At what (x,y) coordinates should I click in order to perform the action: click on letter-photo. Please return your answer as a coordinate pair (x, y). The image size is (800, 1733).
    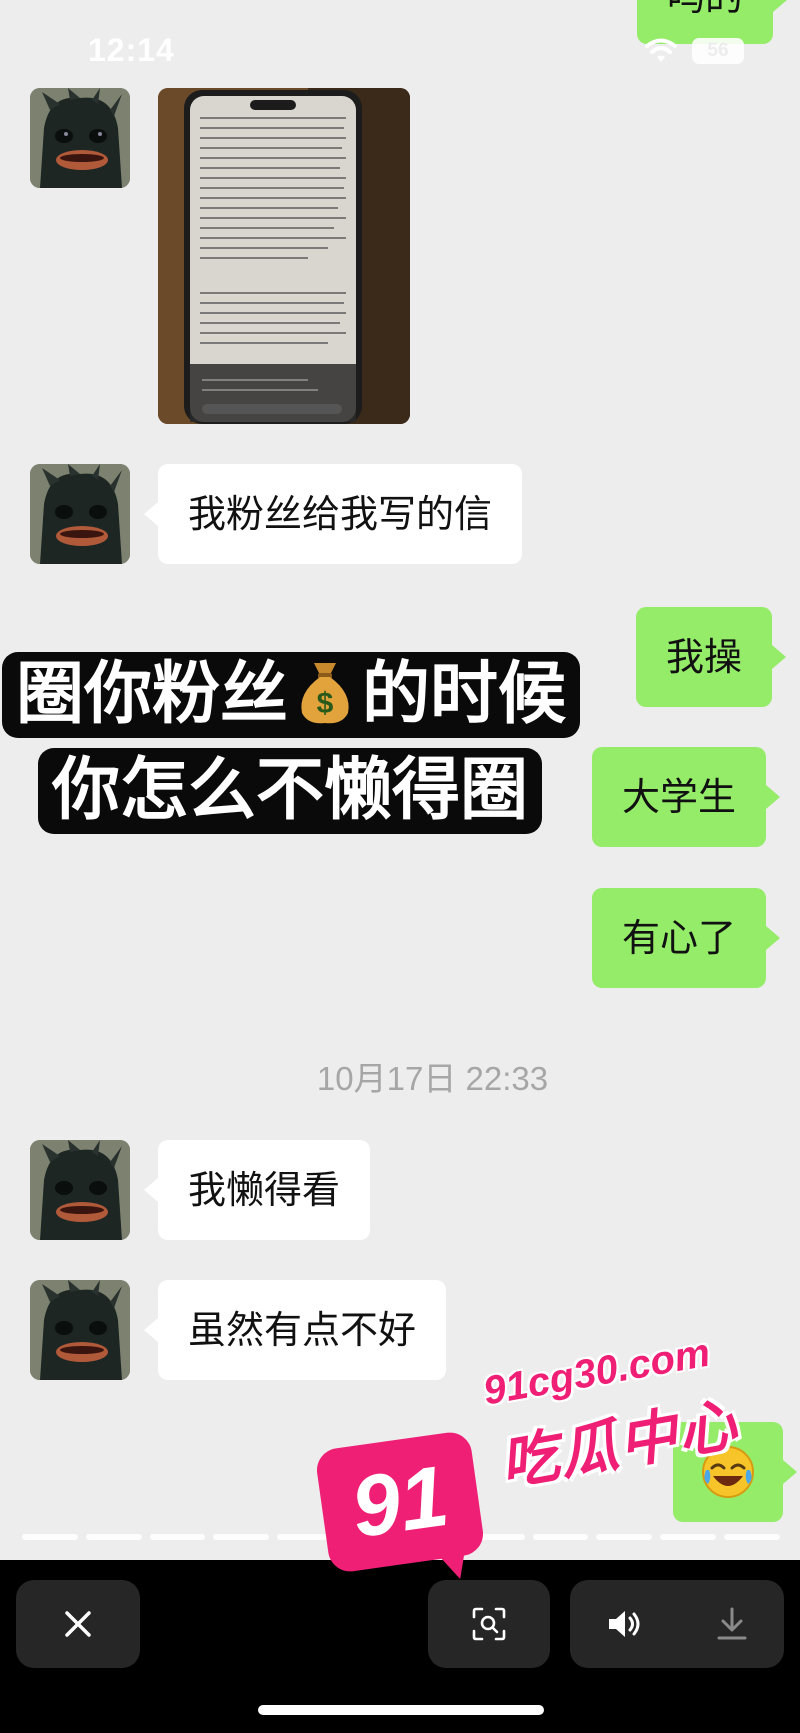
    Looking at the image, I should click on (284, 256).